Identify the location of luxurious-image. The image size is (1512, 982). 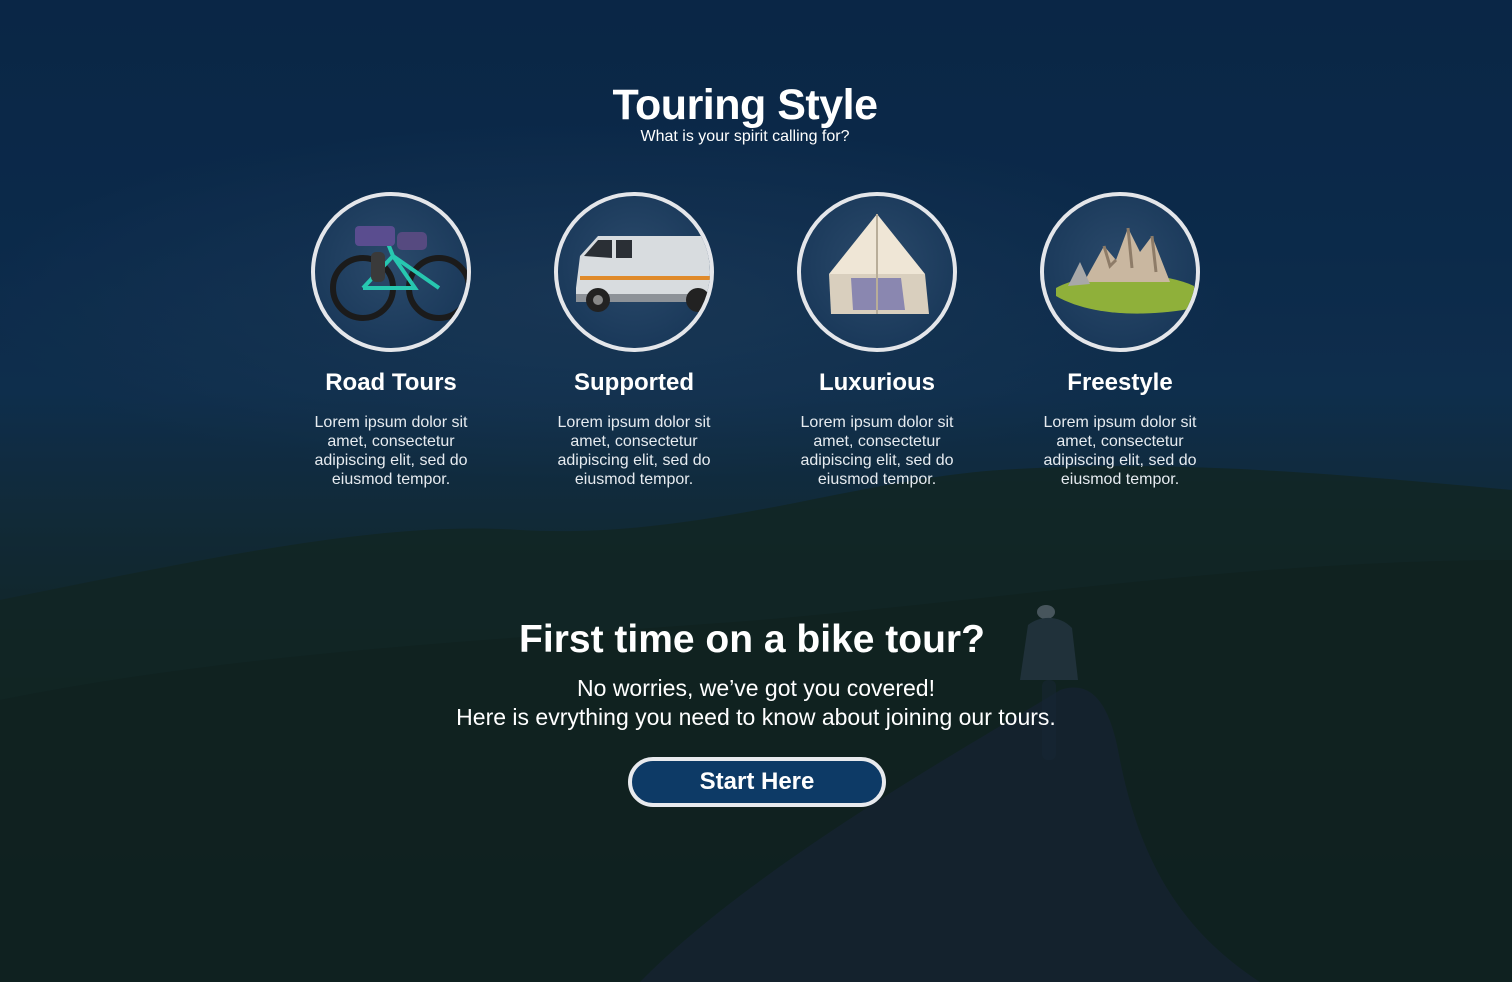
(877, 272).